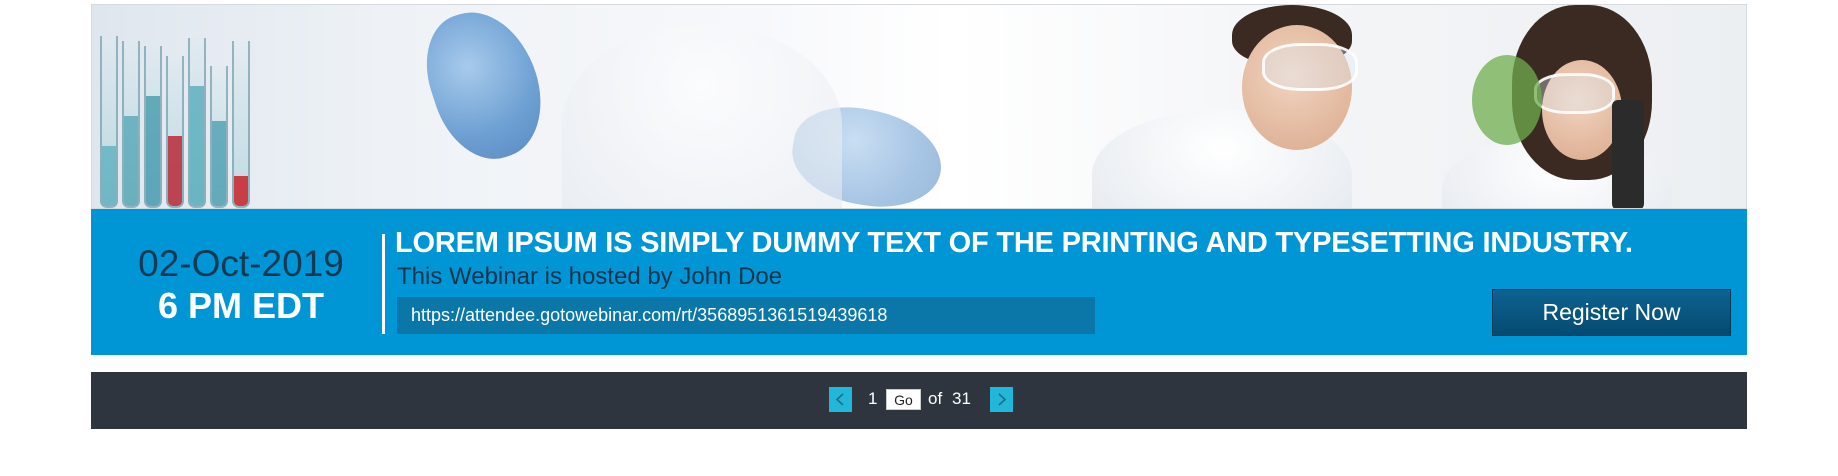 Image resolution: width=1838 pixels, height=476 pixels. What do you see at coordinates (873, 398) in the screenshot?
I see `current-page: 1` at bounding box center [873, 398].